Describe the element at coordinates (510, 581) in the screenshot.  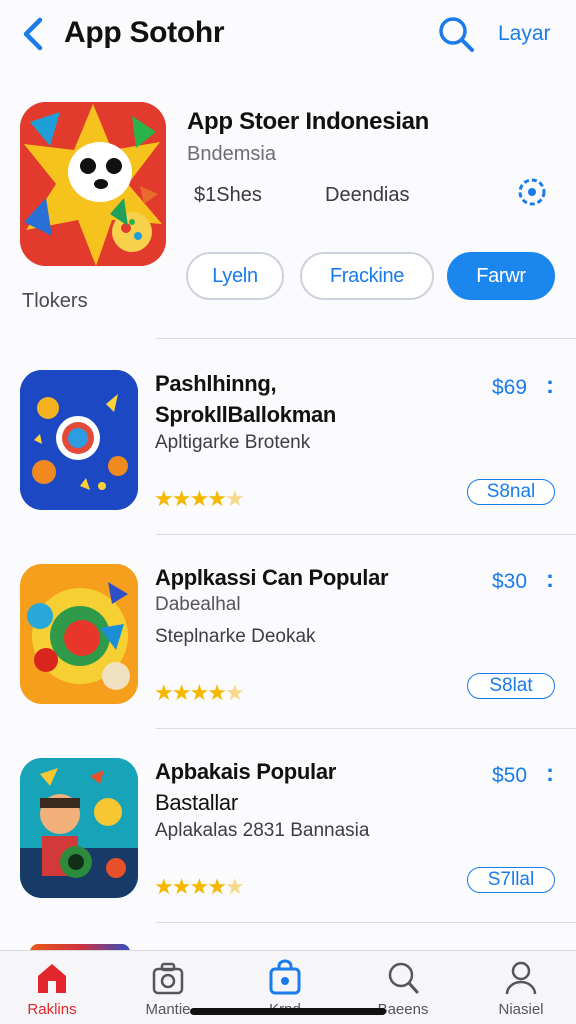
I see `app-price: $30` at that location.